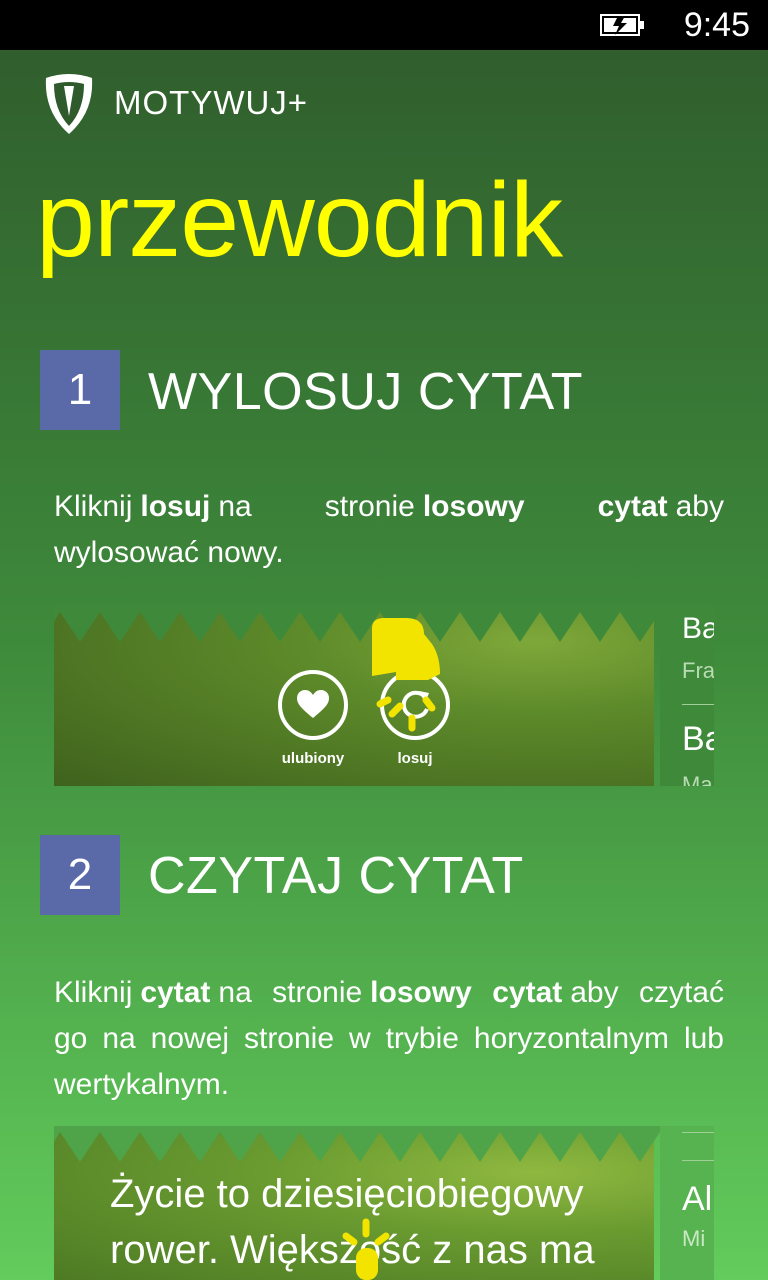  What do you see at coordinates (299, 220) in the screenshot?
I see `page-title: przewodnik` at bounding box center [299, 220].